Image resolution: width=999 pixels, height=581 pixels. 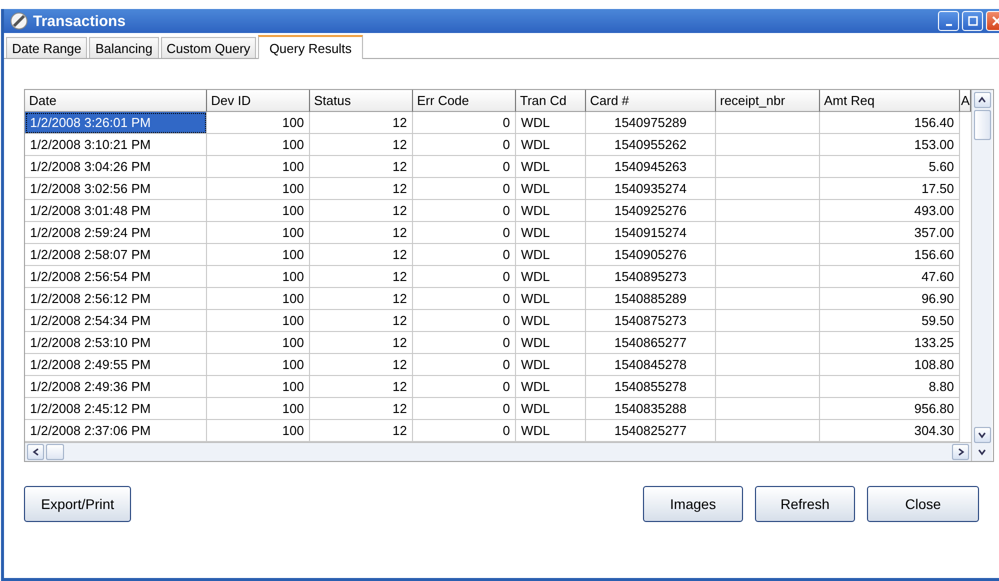 What do you see at coordinates (693, 504) in the screenshot?
I see `action-button: Images` at bounding box center [693, 504].